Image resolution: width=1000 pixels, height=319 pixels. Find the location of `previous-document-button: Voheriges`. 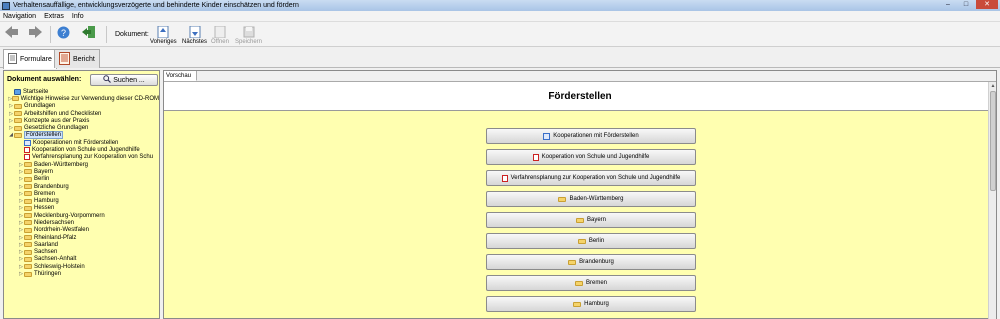

previous-document-button: Voheriges is located at coordinates (163, 35).